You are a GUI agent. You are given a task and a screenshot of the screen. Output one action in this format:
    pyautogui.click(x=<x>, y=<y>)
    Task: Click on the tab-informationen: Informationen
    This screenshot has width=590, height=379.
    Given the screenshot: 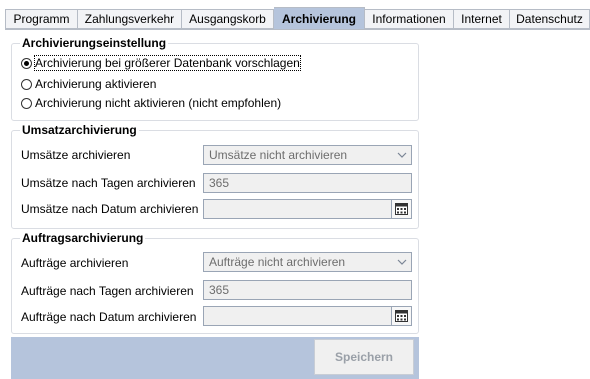 What is the action you would take?
    pyautogui.click(x=409, y=19)
    